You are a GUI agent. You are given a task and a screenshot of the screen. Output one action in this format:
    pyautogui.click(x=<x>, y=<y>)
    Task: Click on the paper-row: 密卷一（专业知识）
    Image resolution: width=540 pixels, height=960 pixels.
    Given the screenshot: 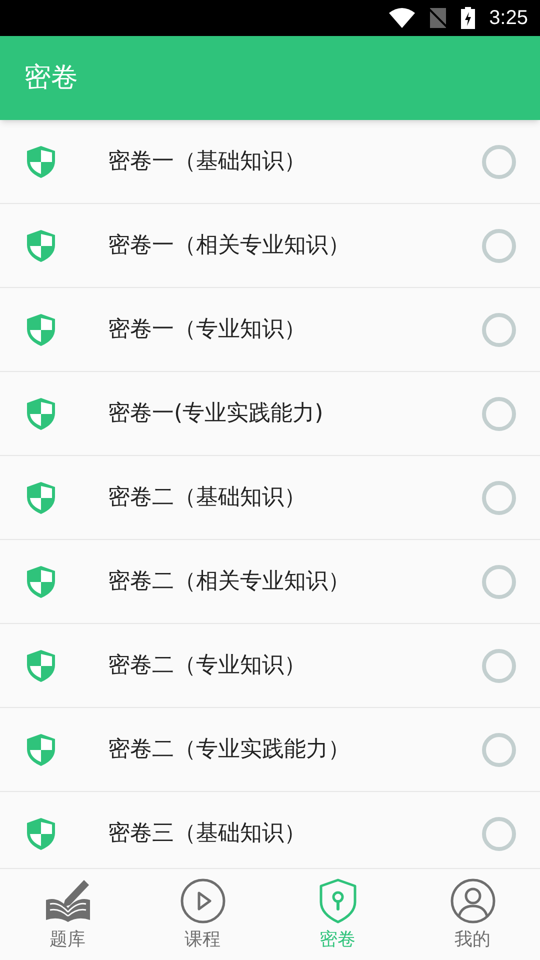 What is the action you would take?
    pyautogui.click(x=270, y=330)
    